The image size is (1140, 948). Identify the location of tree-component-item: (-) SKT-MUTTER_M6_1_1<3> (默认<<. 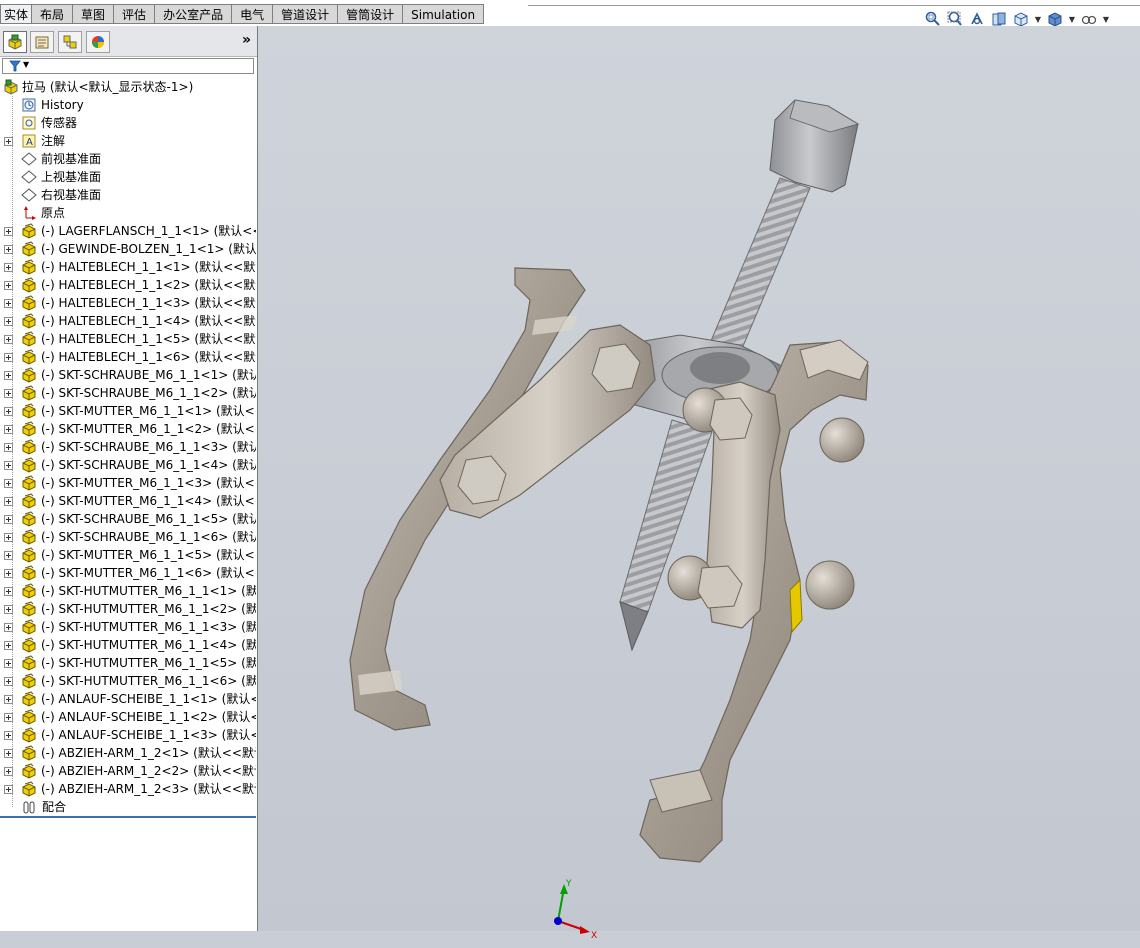
(128, 483).